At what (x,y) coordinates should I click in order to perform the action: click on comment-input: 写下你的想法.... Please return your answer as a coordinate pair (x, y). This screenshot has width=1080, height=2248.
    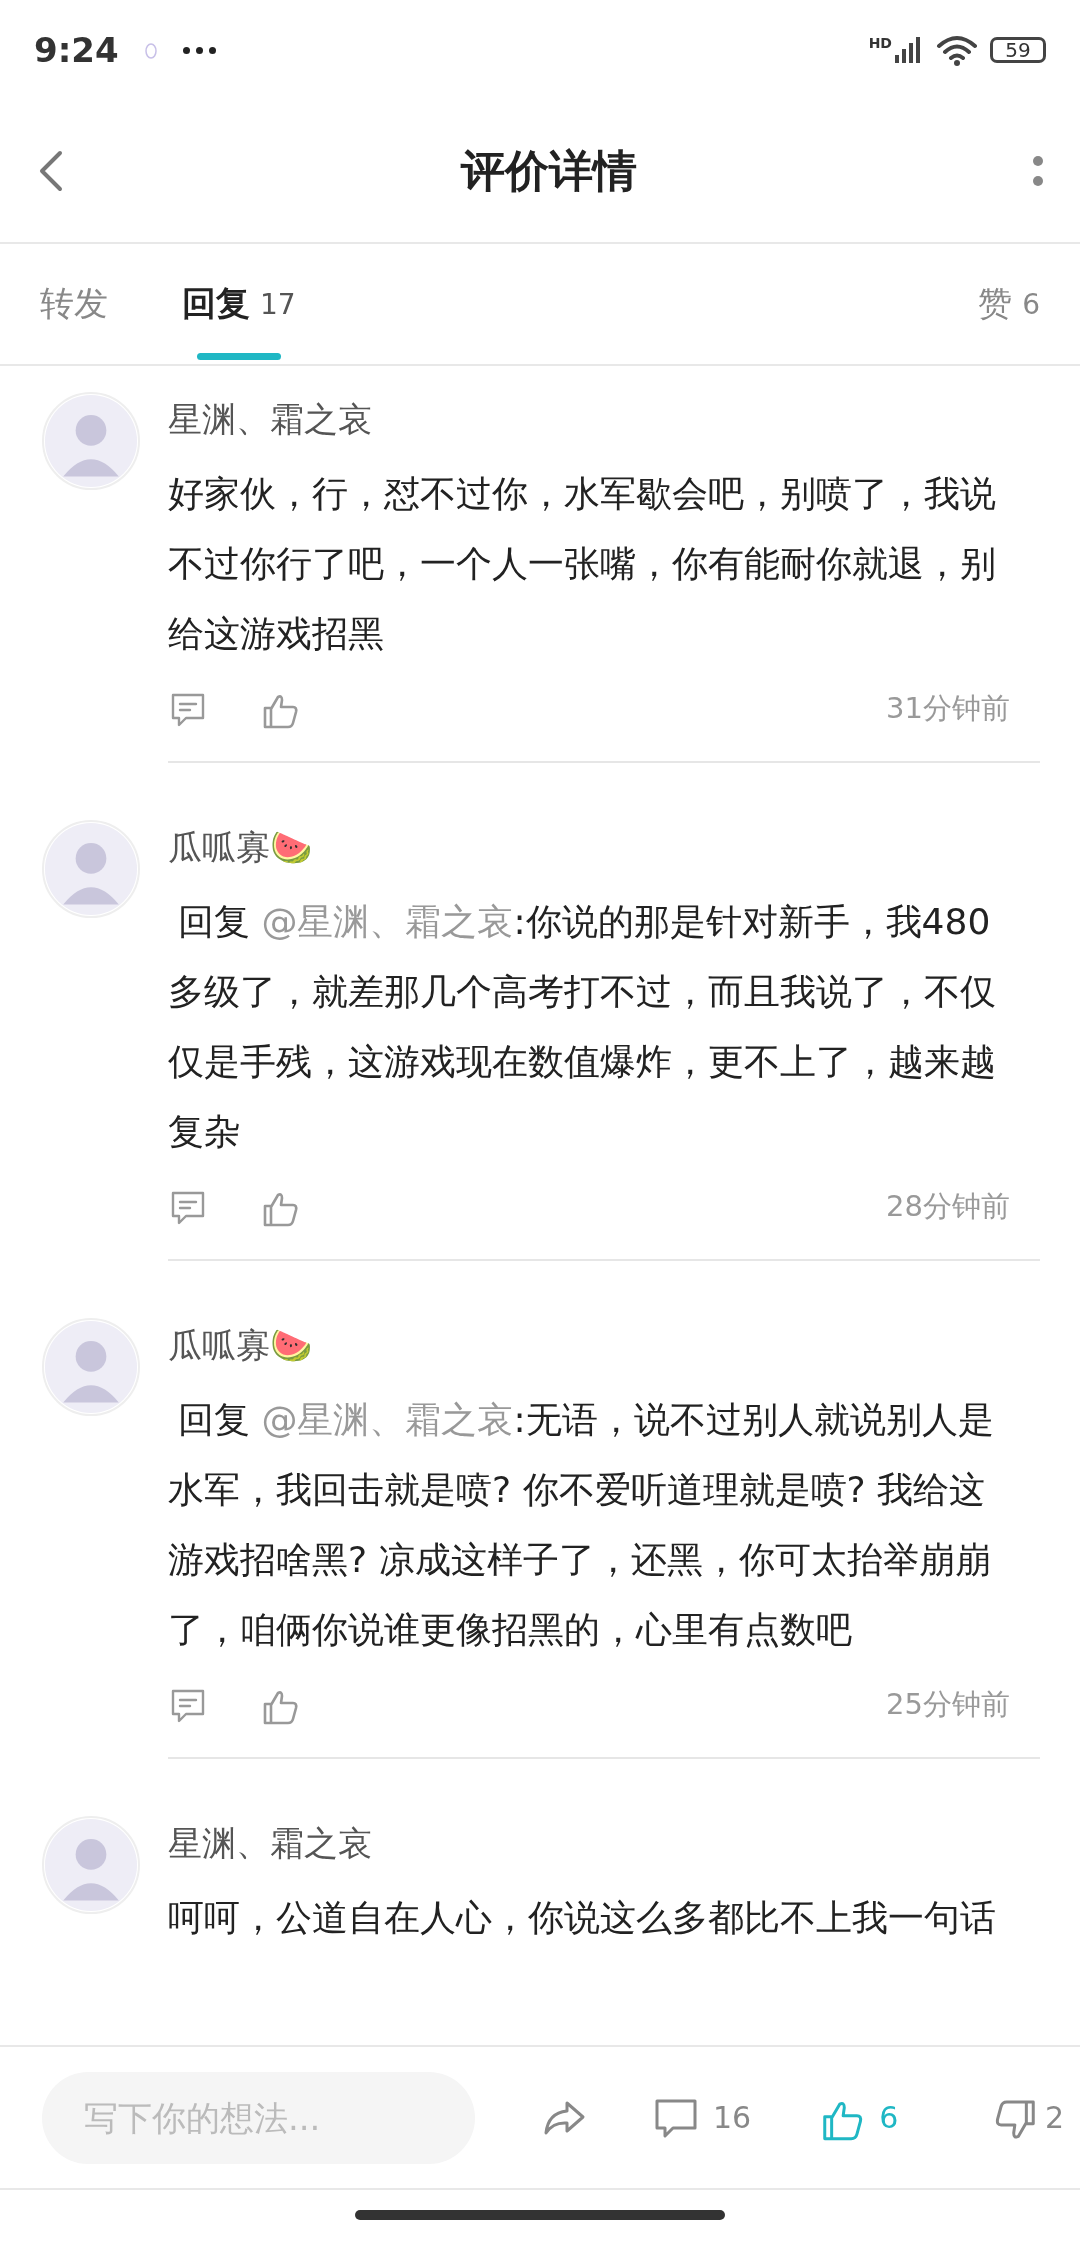
    Looking at the image, I should click on (258, 2117).